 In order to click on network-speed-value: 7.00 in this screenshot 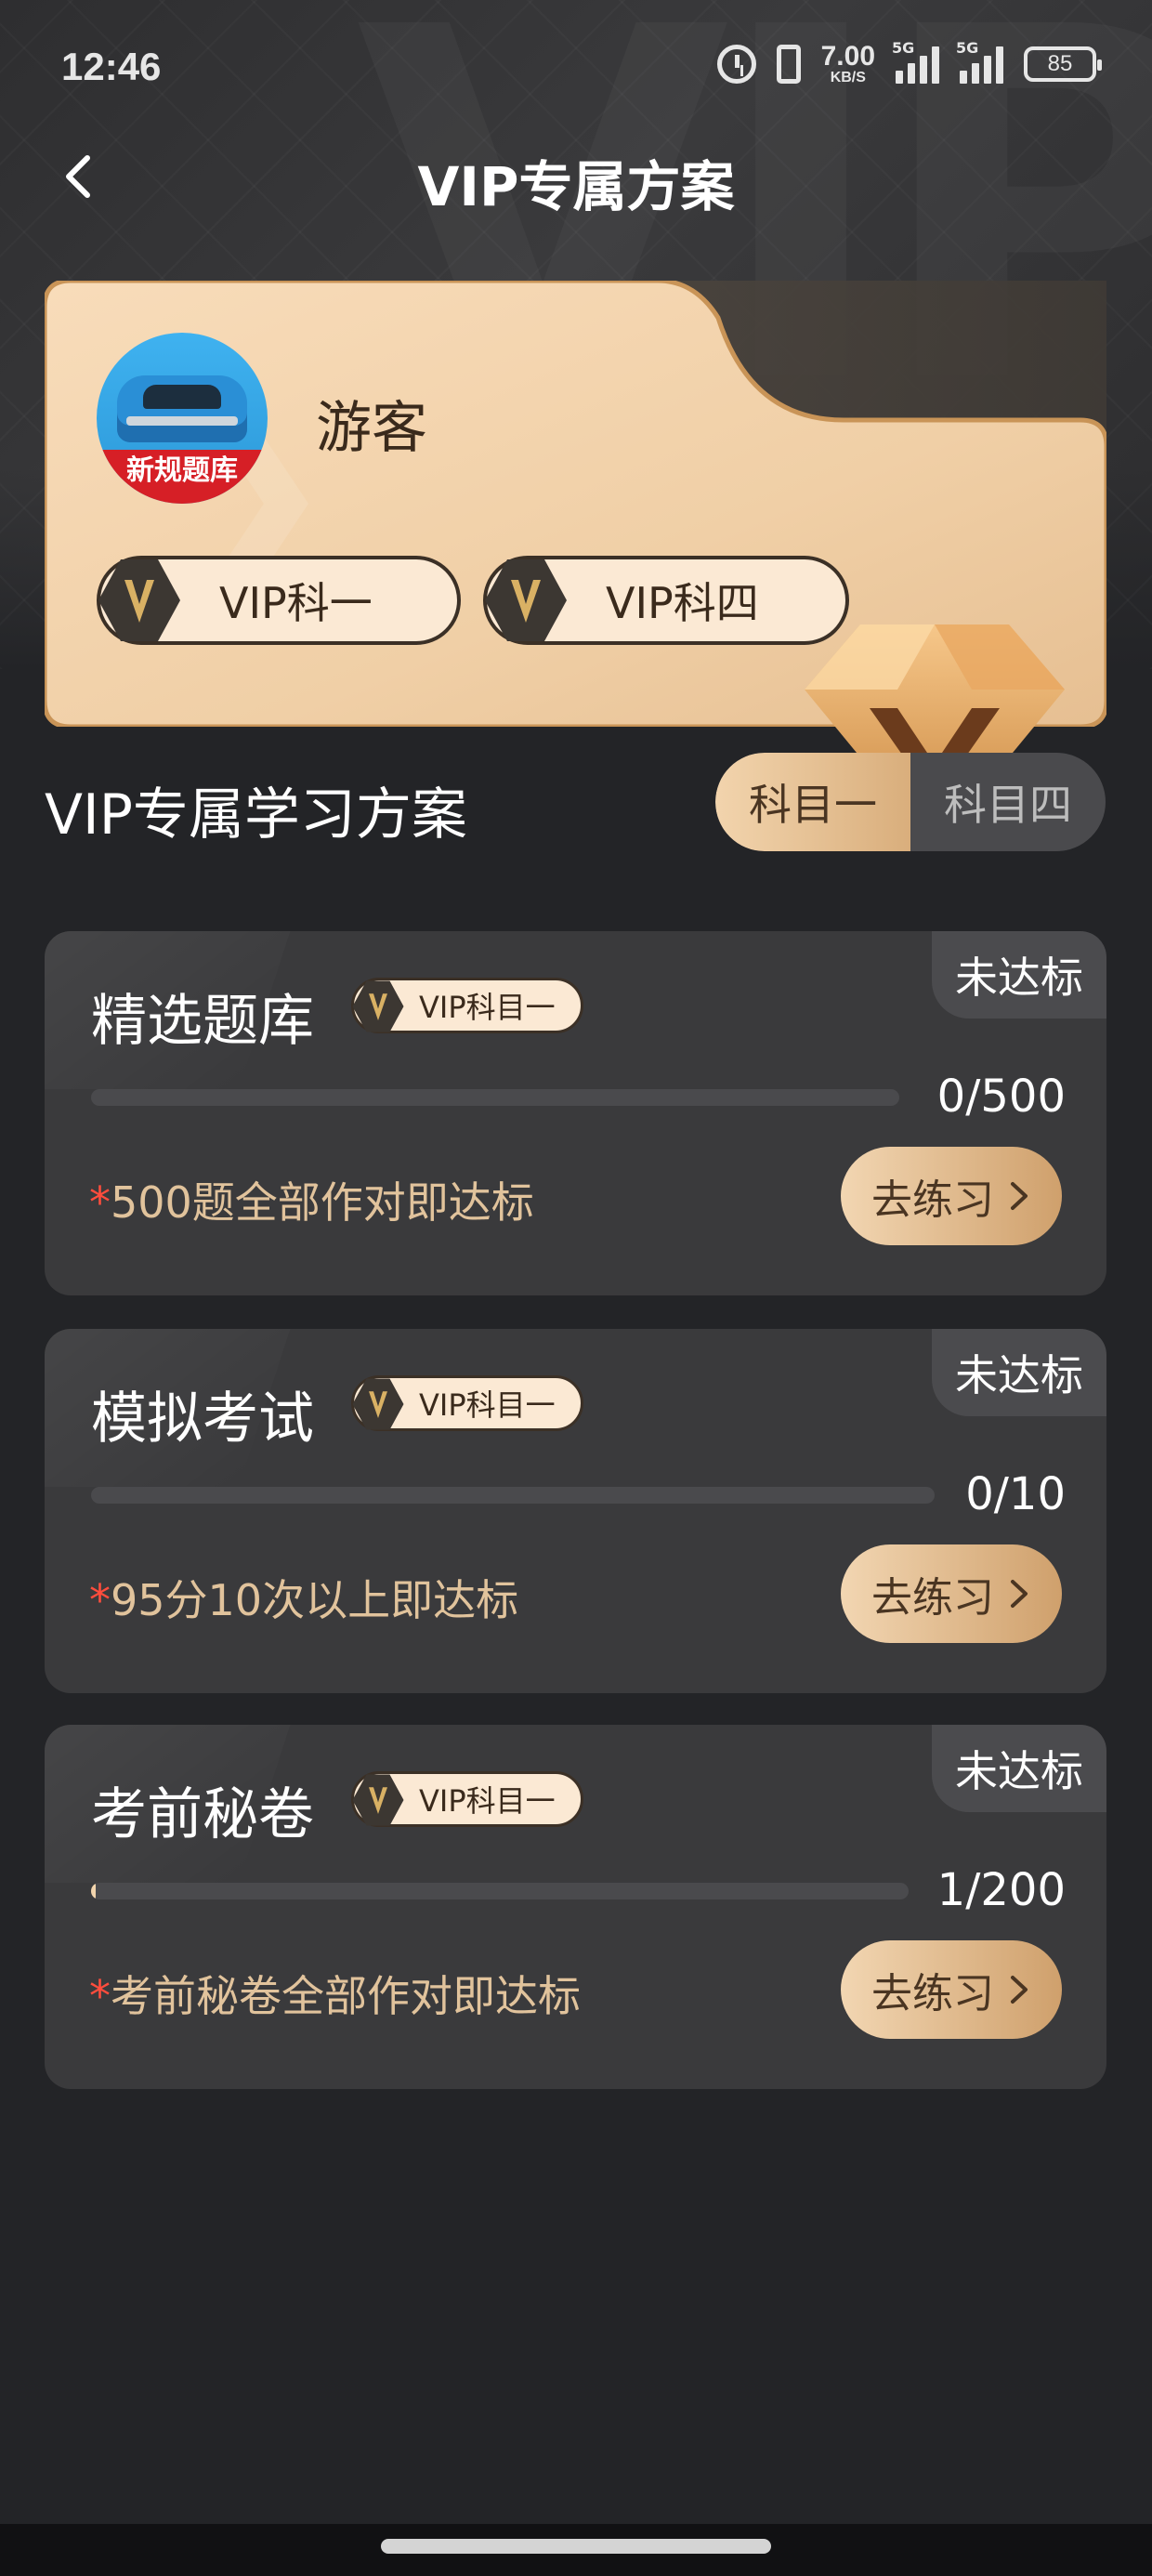, I will do `click(847, 56)`.